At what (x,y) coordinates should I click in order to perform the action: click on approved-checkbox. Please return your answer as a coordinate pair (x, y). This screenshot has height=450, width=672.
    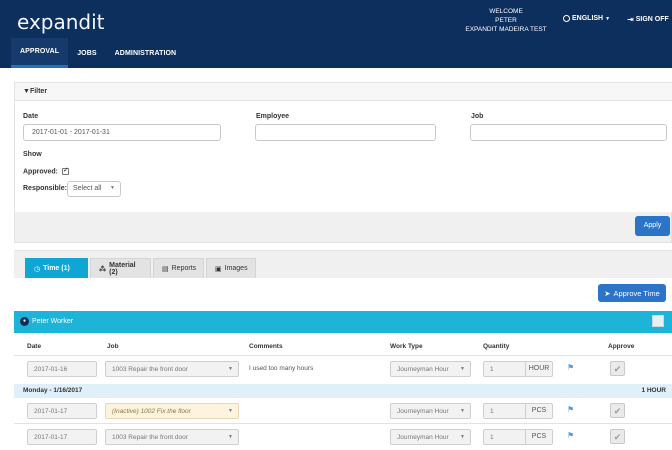
    Looking at the image, I should click on (65, 170).